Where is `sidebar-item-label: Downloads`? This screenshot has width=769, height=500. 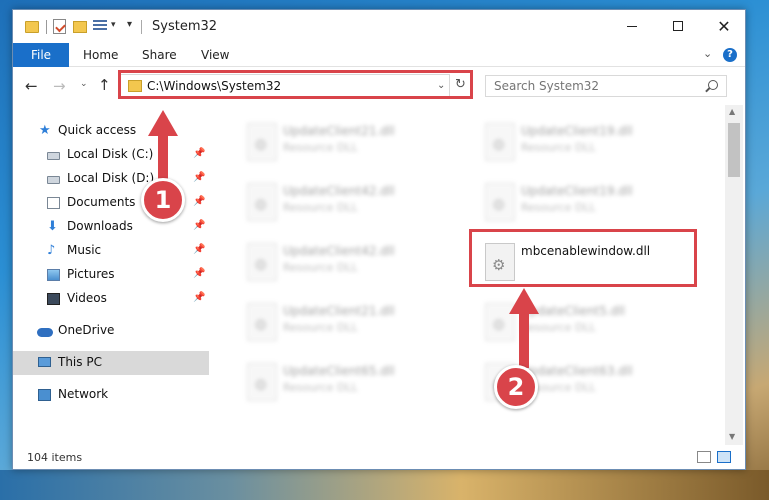 sidebar-item-label: Downloads is located at coordinates (100, 226).